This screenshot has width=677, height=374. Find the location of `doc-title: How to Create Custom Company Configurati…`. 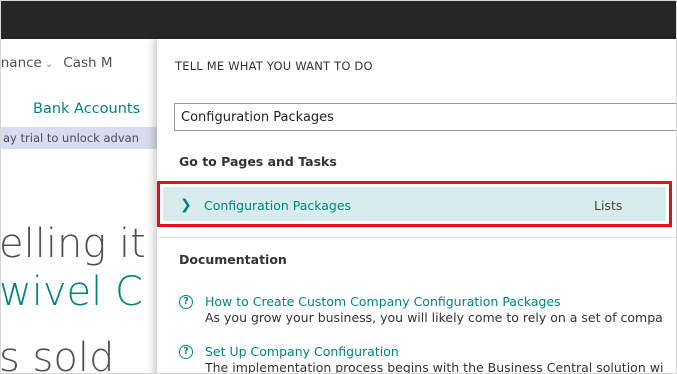

doc-title: How to Create Custom Company Configurati… is located at coordinates (383, 301).